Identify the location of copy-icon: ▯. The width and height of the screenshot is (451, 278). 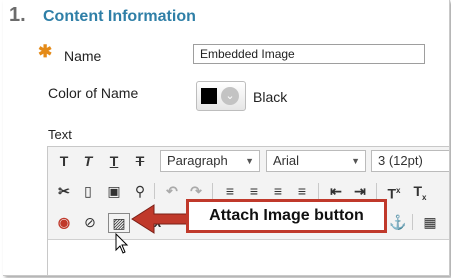
(88, 191).